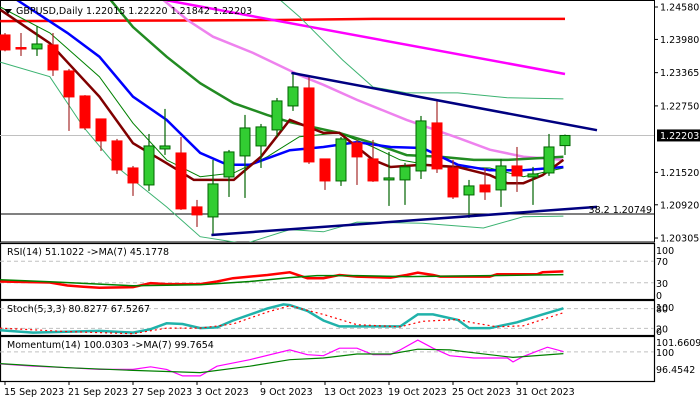  What do you see at coordinates (679, 40) in the screenshot?
I see `price-axis-label: 1.23980` at bounding box center [679, 40].